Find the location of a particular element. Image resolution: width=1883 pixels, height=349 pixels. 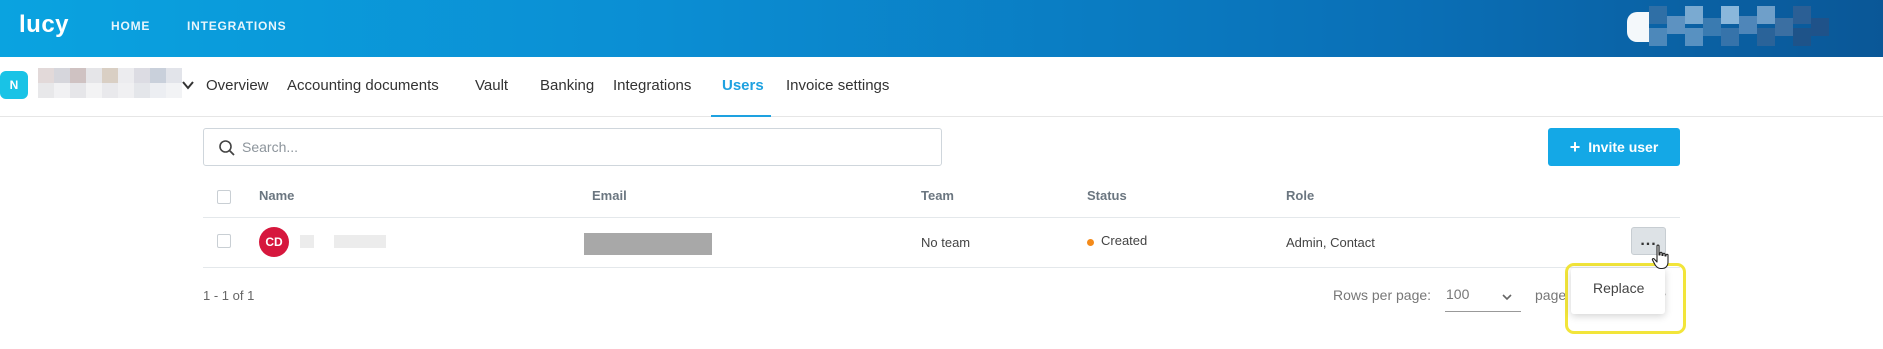

rows-per-page-label: Rows per page: is located at coordinates (1382, 295).